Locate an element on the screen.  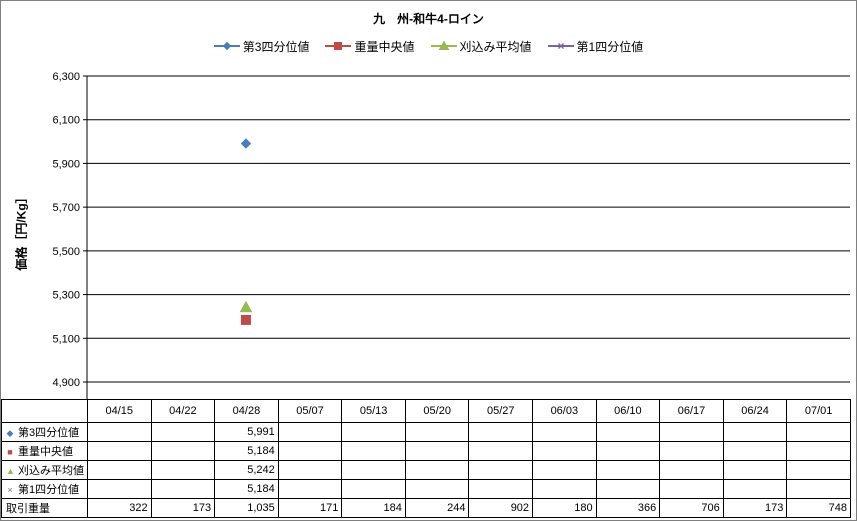
table-cell: 180 is located at coordinates (564, 508).